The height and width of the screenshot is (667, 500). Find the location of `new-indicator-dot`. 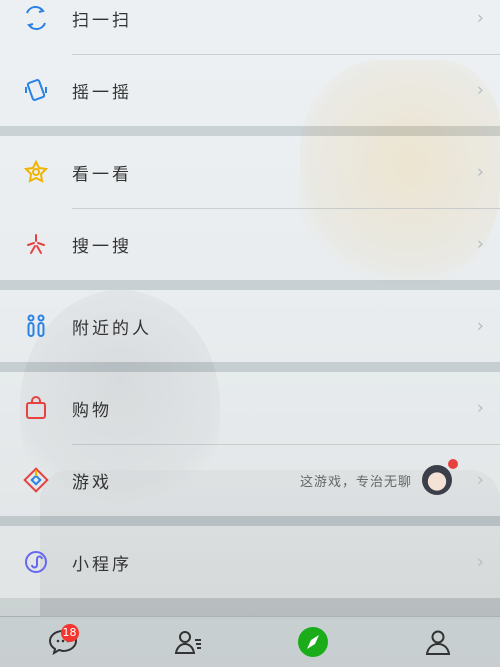

new-indicator-dot is located at coordinates (453, 464).